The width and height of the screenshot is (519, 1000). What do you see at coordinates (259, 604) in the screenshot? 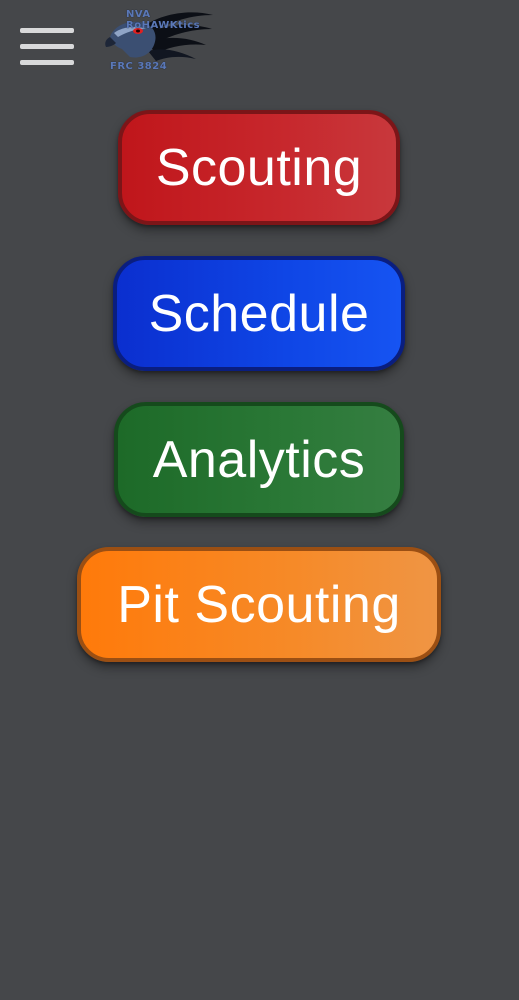
I see `pit-scouting-button: Pit Scouting` at bounding box center [259, 604].